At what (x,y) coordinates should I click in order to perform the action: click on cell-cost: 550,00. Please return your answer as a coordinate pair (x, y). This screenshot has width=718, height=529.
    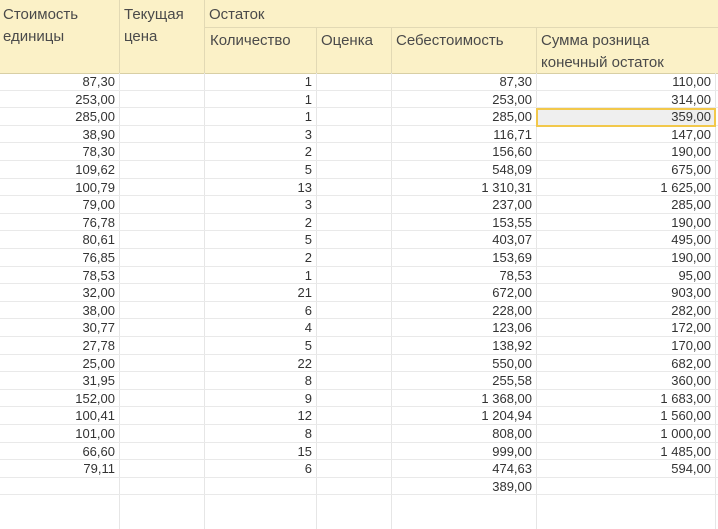
    Looking at the image, I should click on (464, 363).